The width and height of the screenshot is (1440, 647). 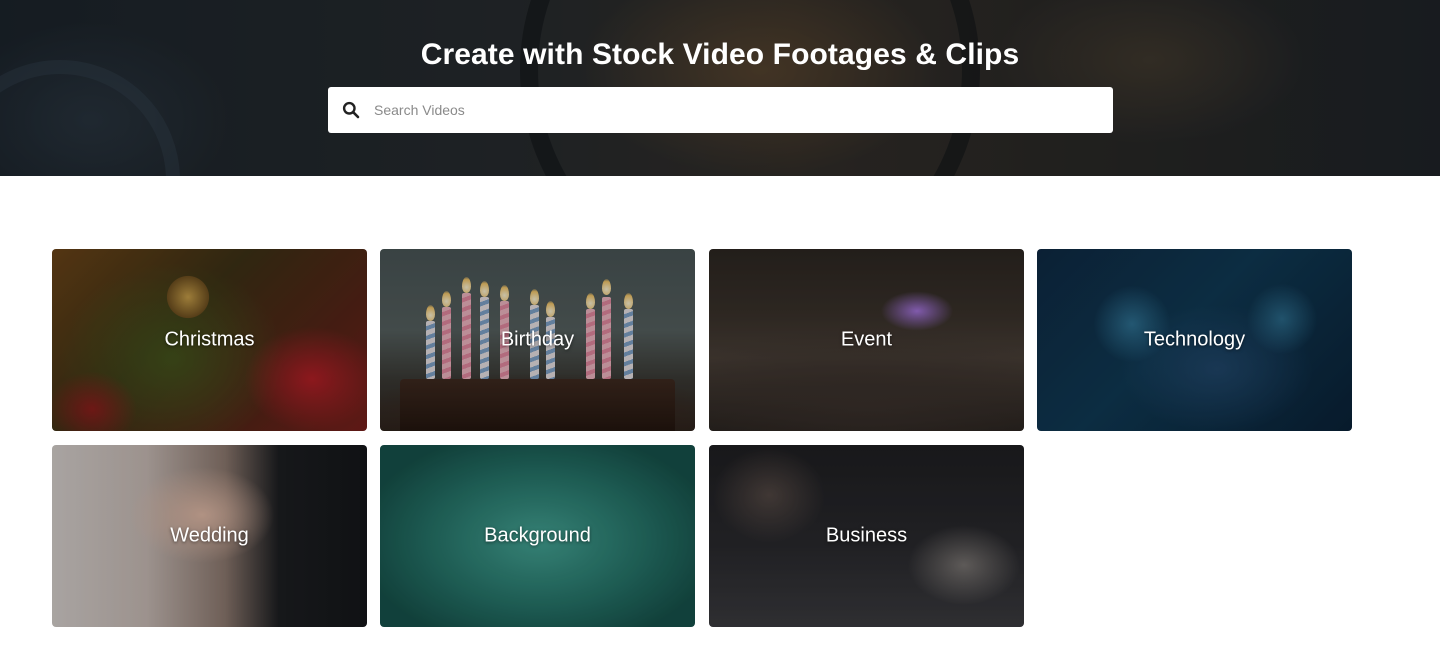 I want to click on category-label: Business, so click(x=866, y=535).